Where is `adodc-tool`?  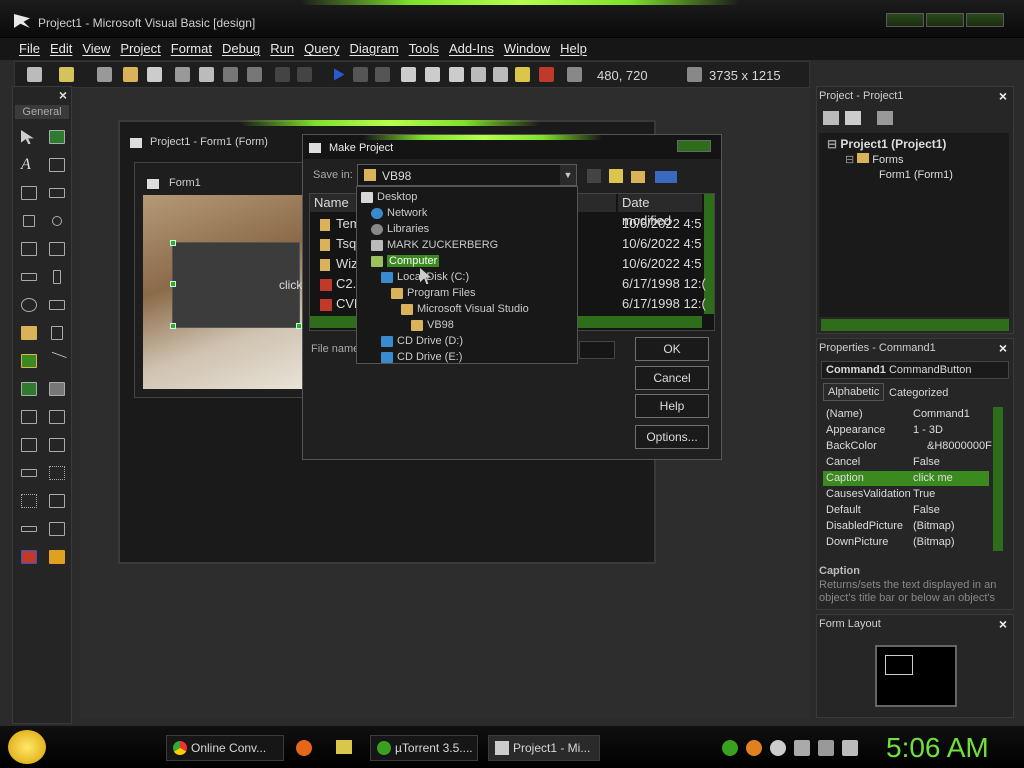
adodc-tool is located at coordinates (57, 417).